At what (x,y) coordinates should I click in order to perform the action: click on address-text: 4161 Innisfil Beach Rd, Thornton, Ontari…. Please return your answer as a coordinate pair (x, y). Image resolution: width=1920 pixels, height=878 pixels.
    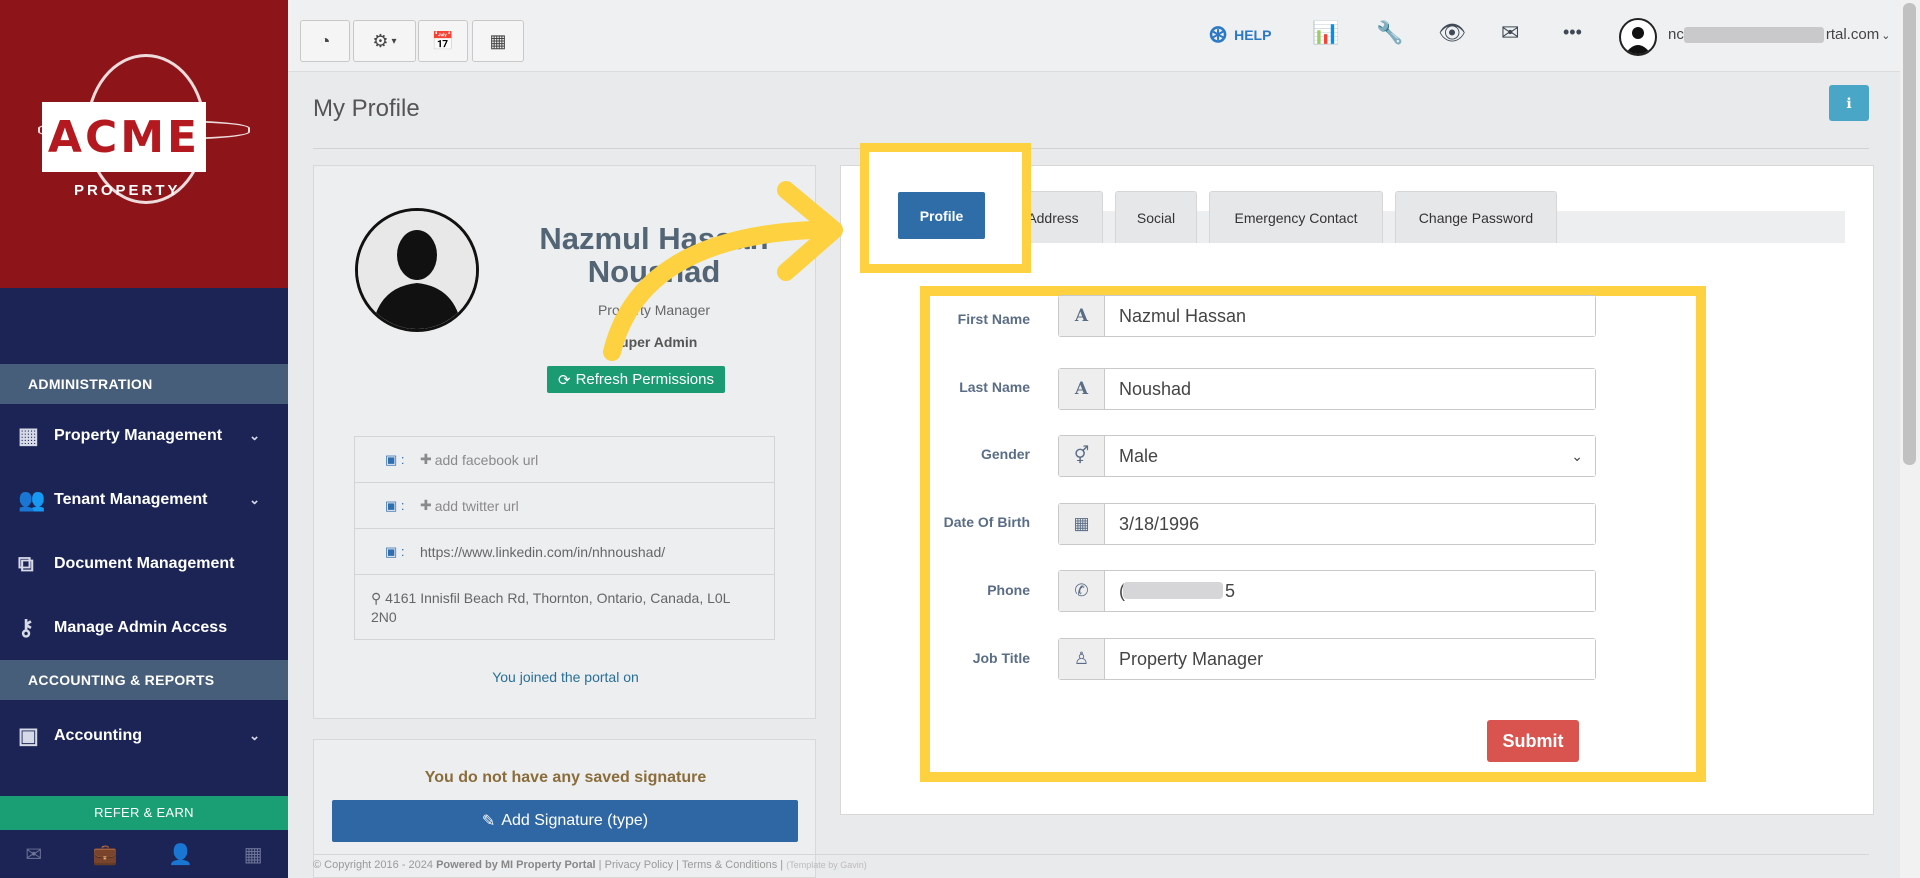
    Looking at the image, I should click on (550, 607).